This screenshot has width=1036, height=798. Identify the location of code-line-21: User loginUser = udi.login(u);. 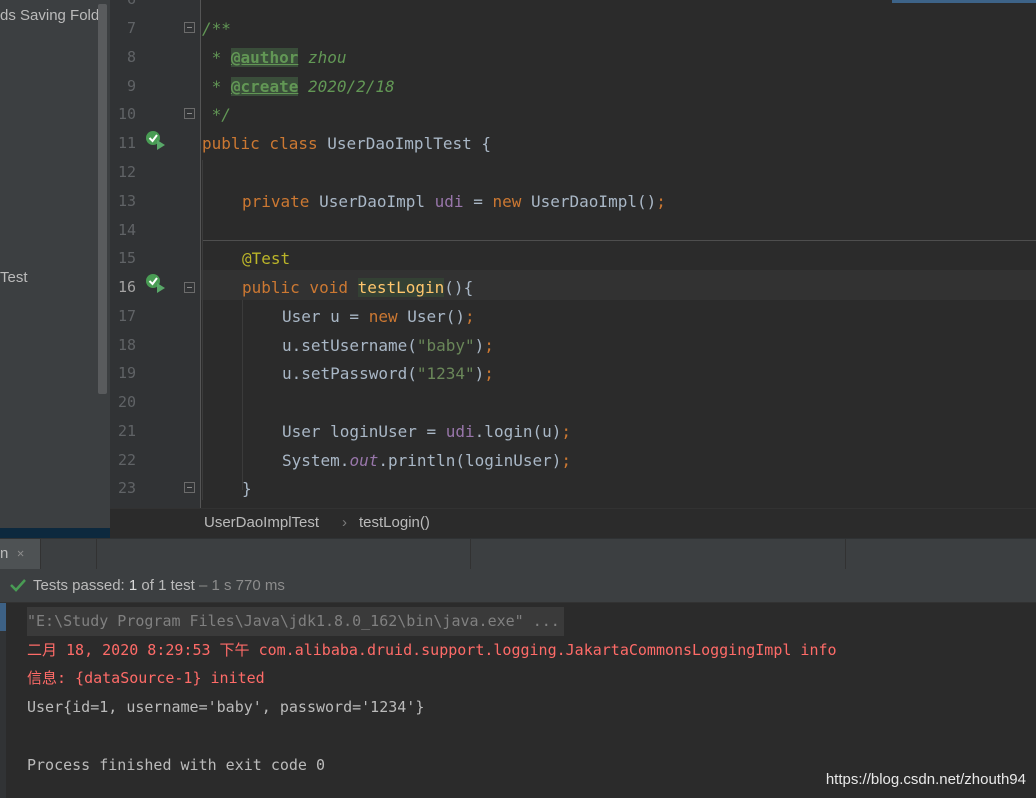
(427, 431).